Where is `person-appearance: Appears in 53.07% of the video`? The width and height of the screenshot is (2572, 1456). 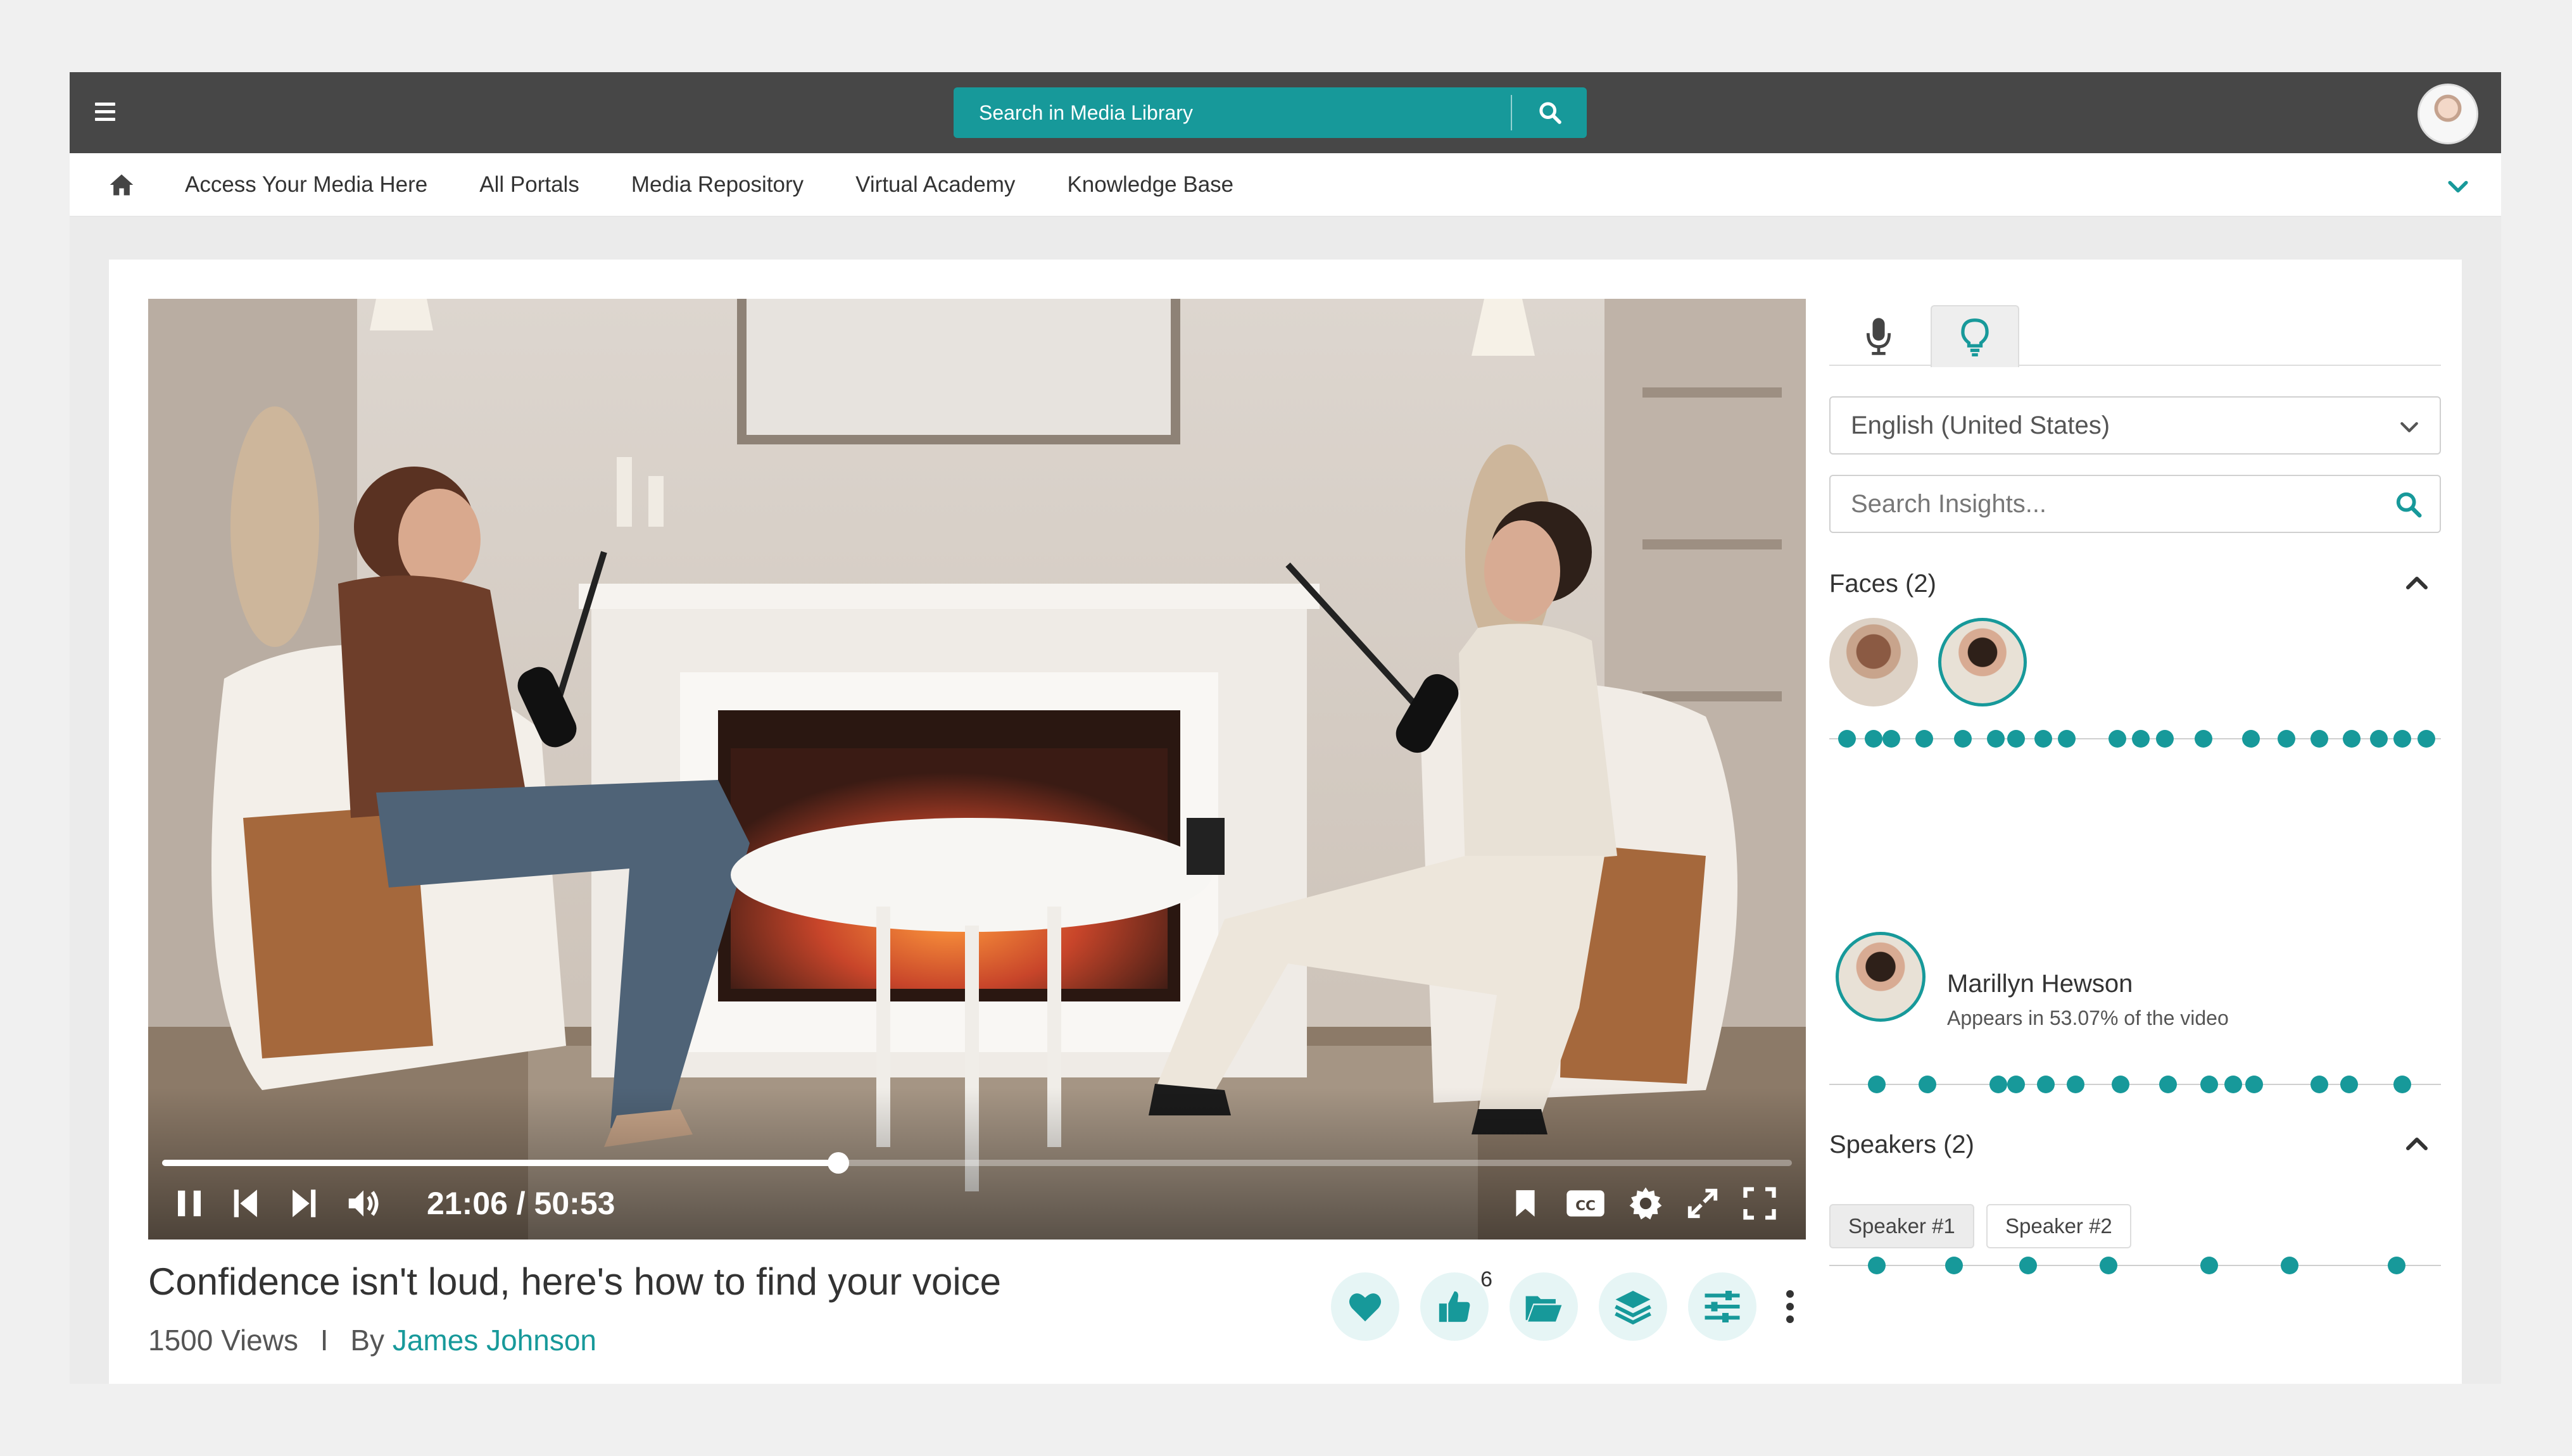
person-appearance: Appears in 53.07% of the video is located at coordinates (2088, 1018).